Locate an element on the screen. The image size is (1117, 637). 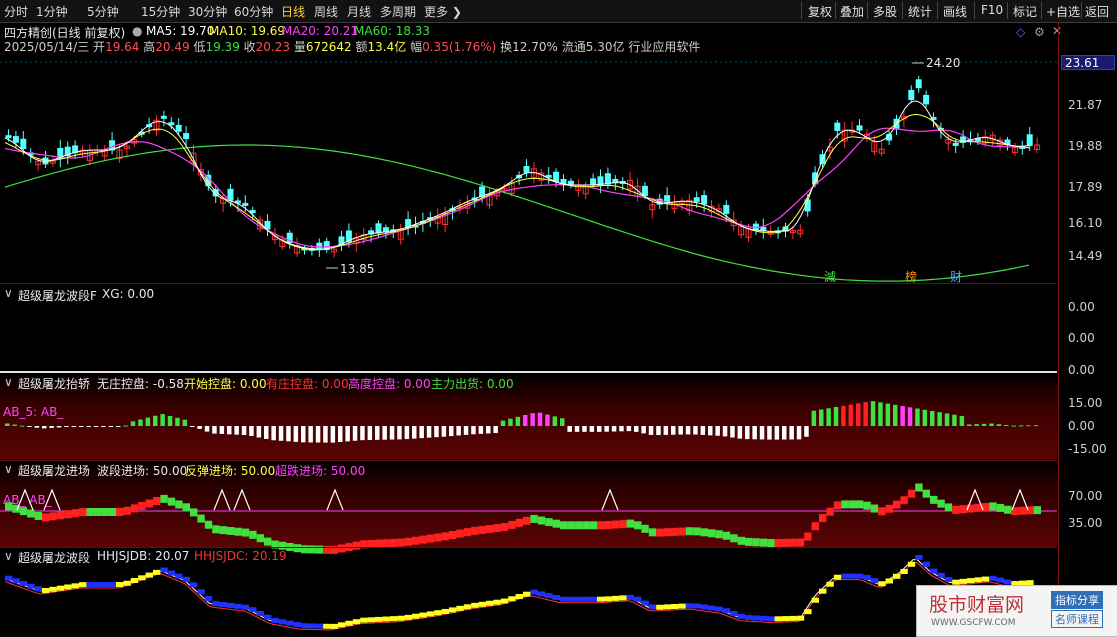
y-tick: 15.00 is located at coordinates (1085, 403).